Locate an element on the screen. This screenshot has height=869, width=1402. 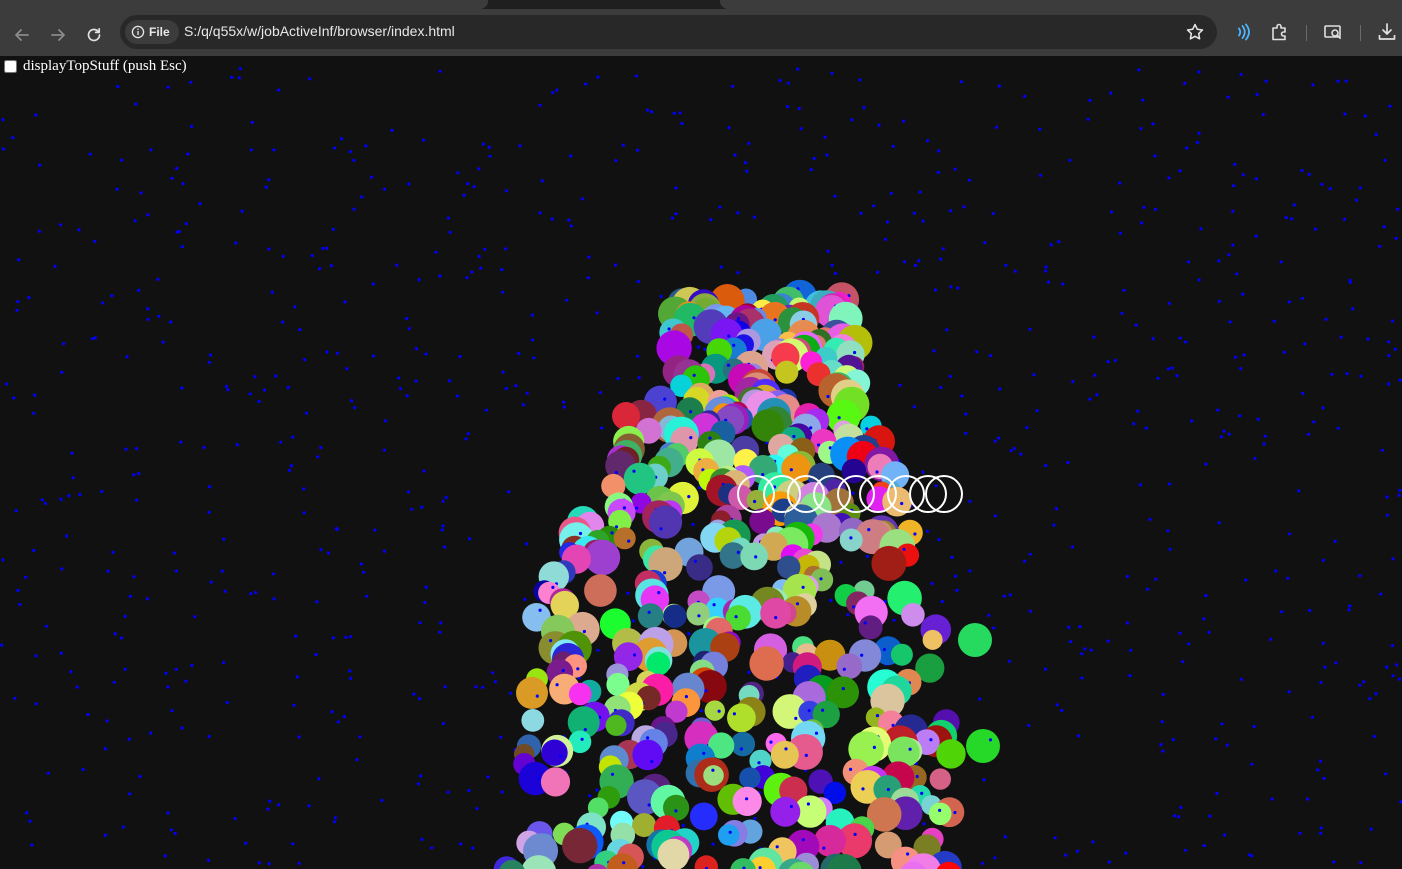
cast-button is located at coordinates (1333, 32).